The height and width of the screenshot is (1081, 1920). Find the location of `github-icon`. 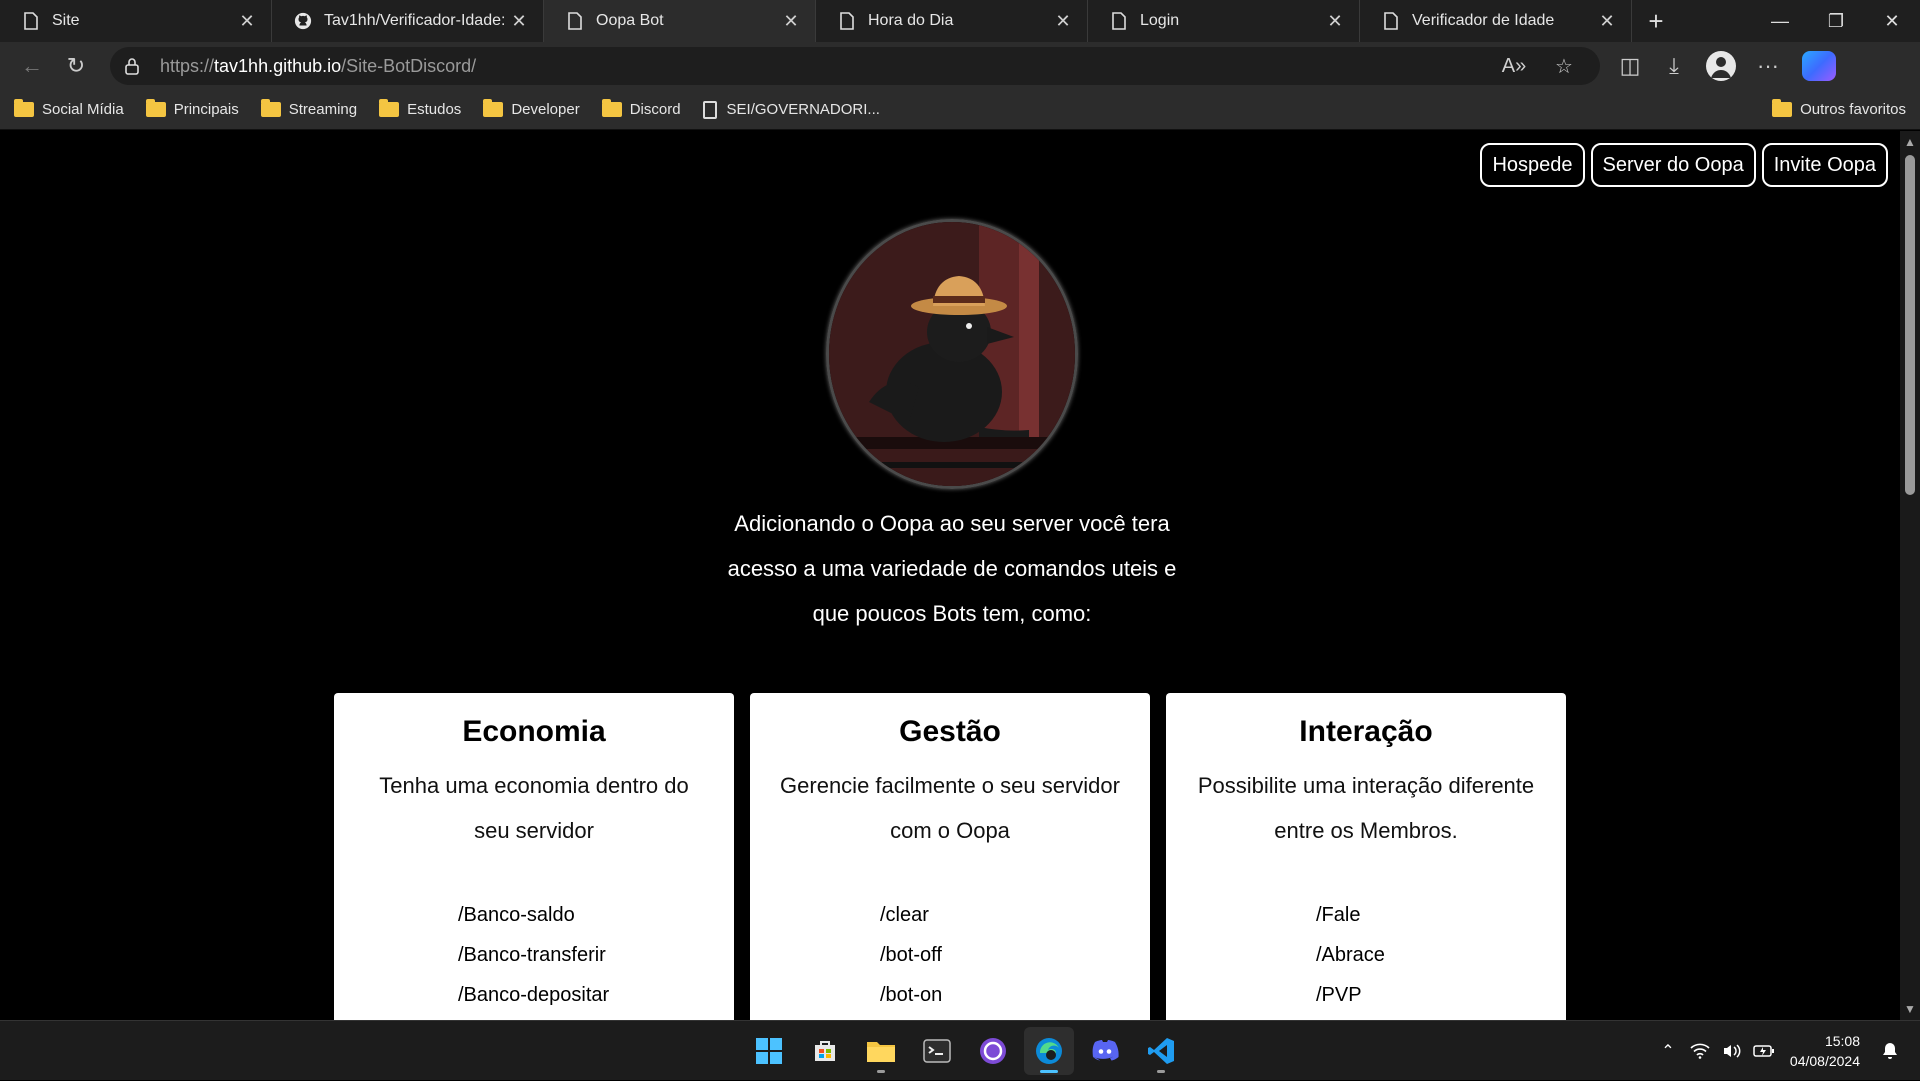

github-icon is located at coordinates (303, 21).